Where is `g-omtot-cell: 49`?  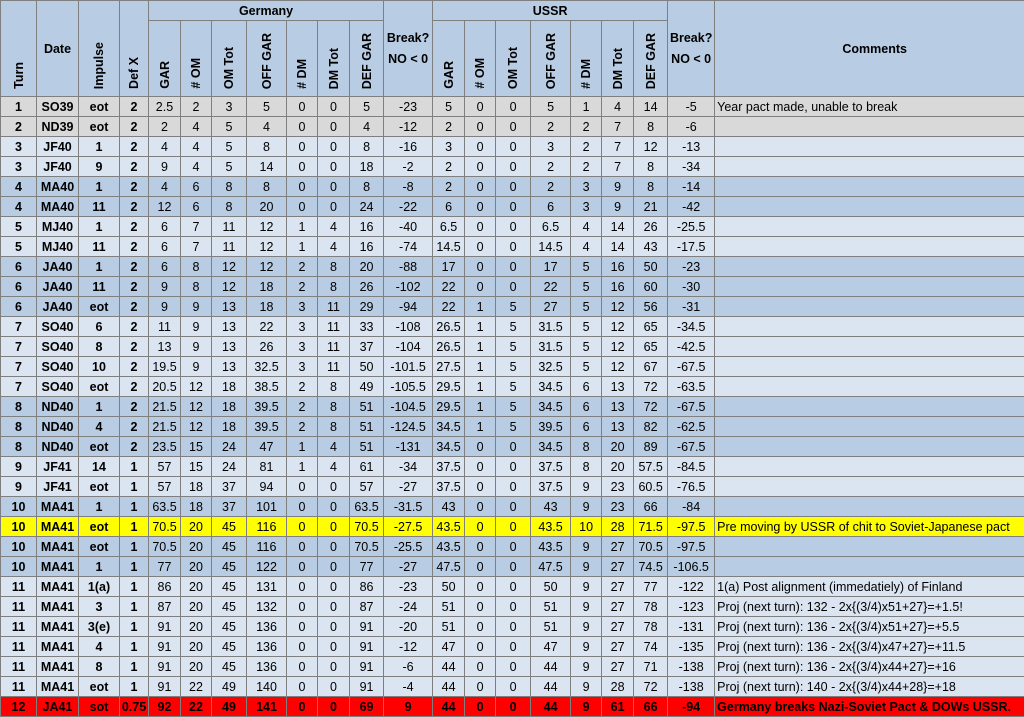
g-omtot-cell: 49 is located at coordinates (229, 687).